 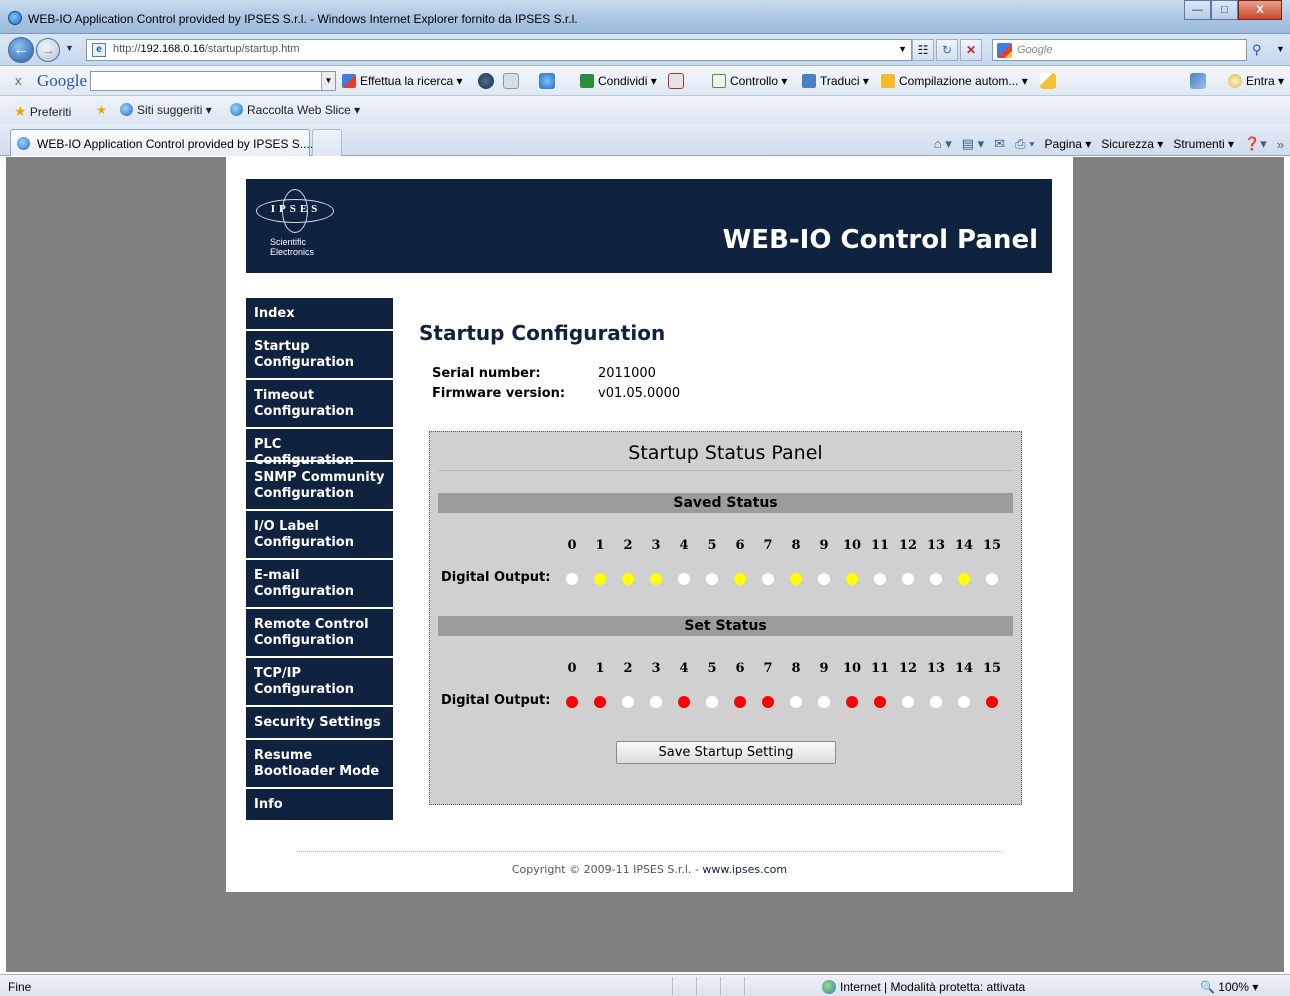 What do you see at coordinates (840, 81) in the screenshot?
I see `translate-label: Traduci` at bounding box center [840, 81].